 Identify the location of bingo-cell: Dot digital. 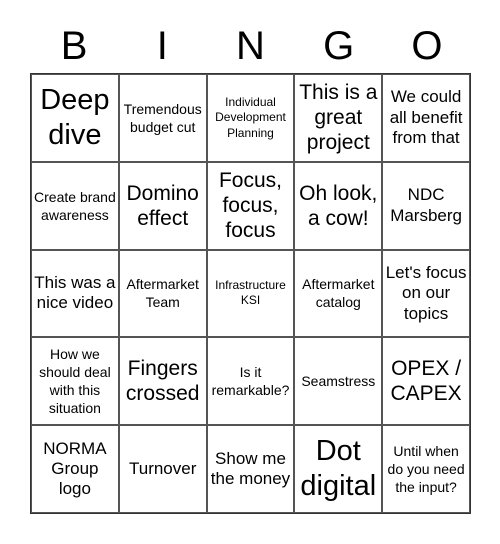
(338, 469).